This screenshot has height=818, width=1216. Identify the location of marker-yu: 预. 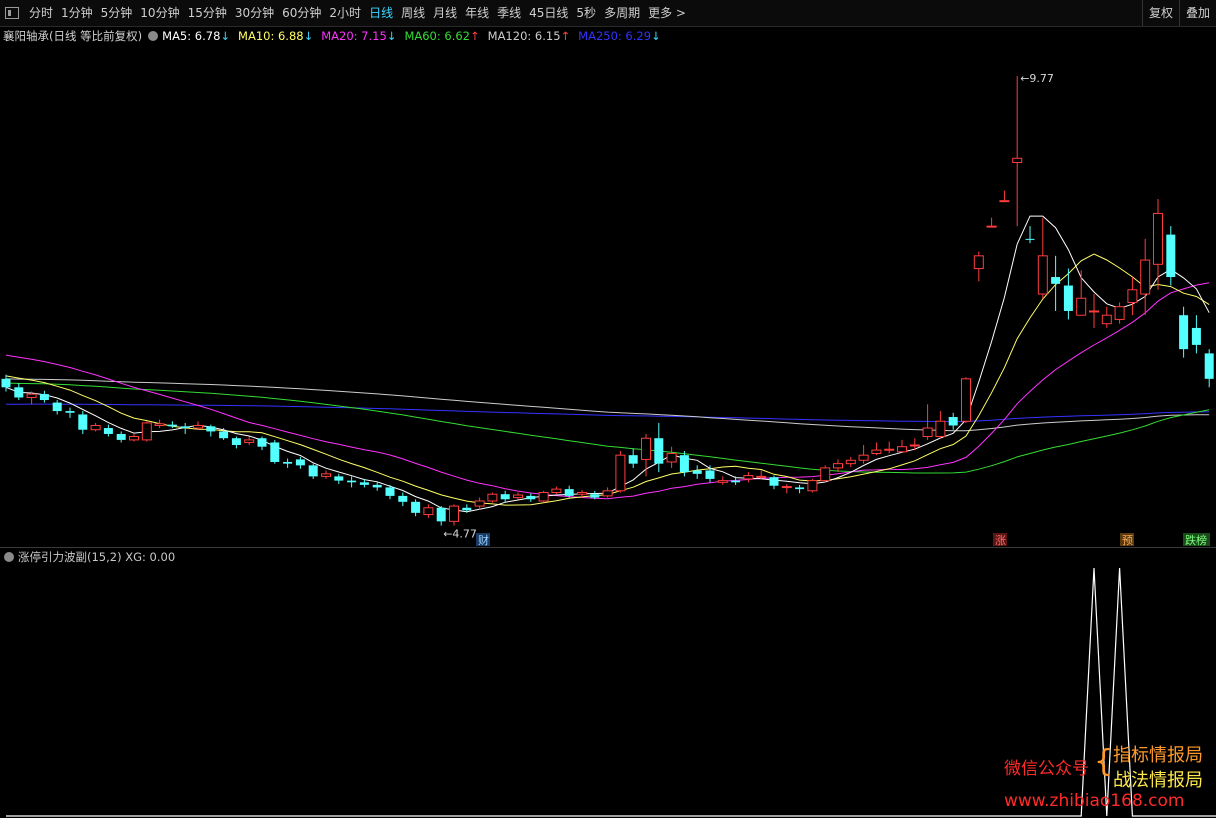
(1127, 540).